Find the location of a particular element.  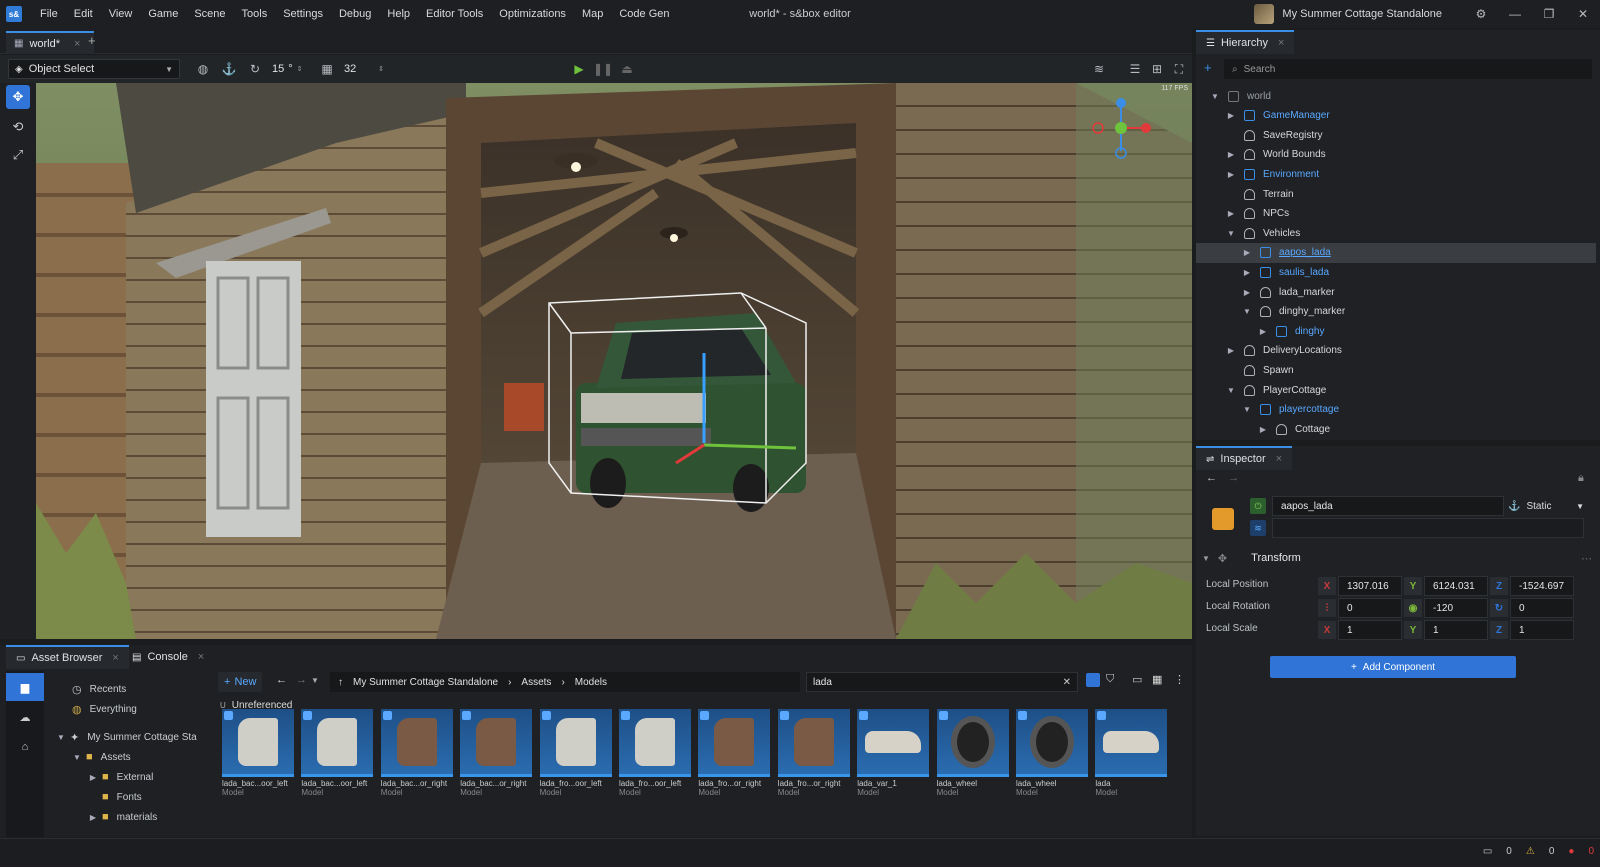

eject-icon: ⏏ is located at coordinates (627, 69).